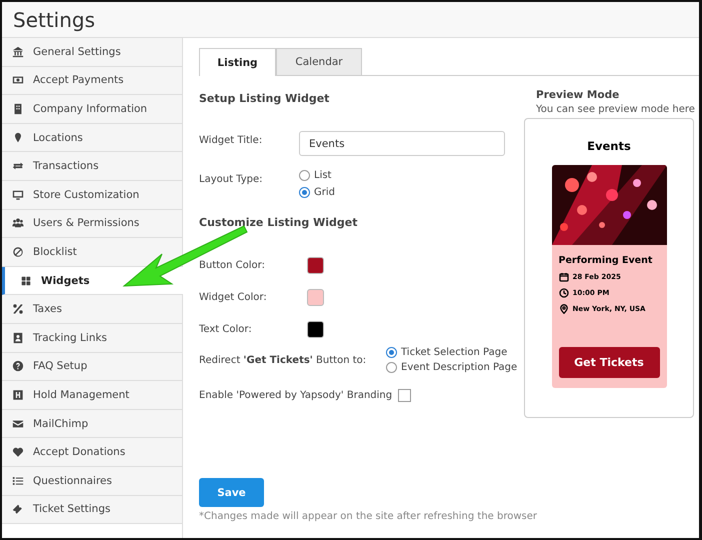  I want to click on field-label: Redirect 'Get Tickets' Button to:, so click(283, 360).